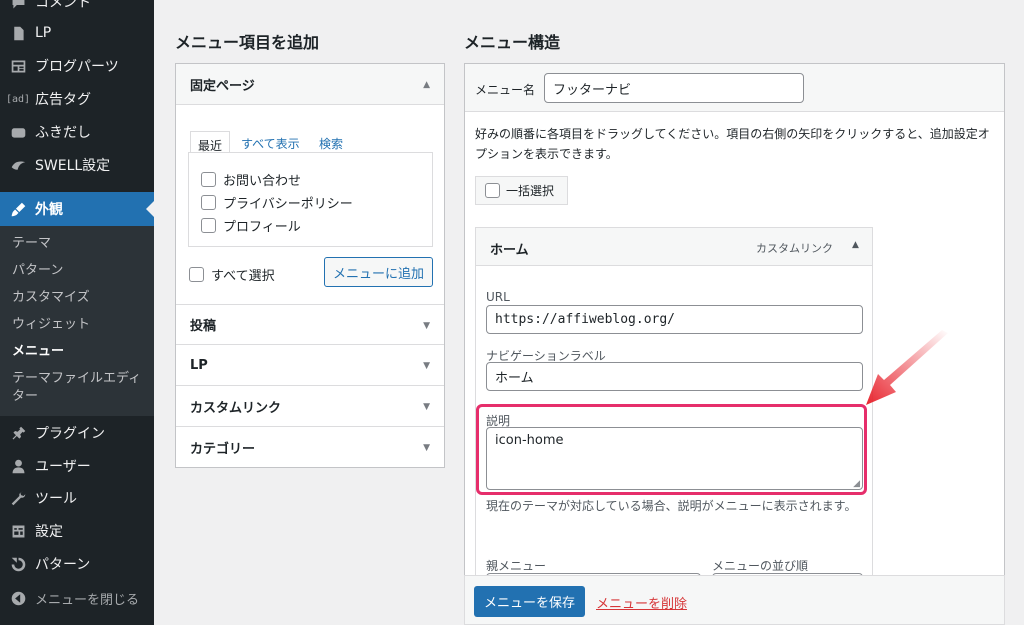  Describe the element at coordinates (498, 297) in the screenshot. I see `url-label: URL` at that location.